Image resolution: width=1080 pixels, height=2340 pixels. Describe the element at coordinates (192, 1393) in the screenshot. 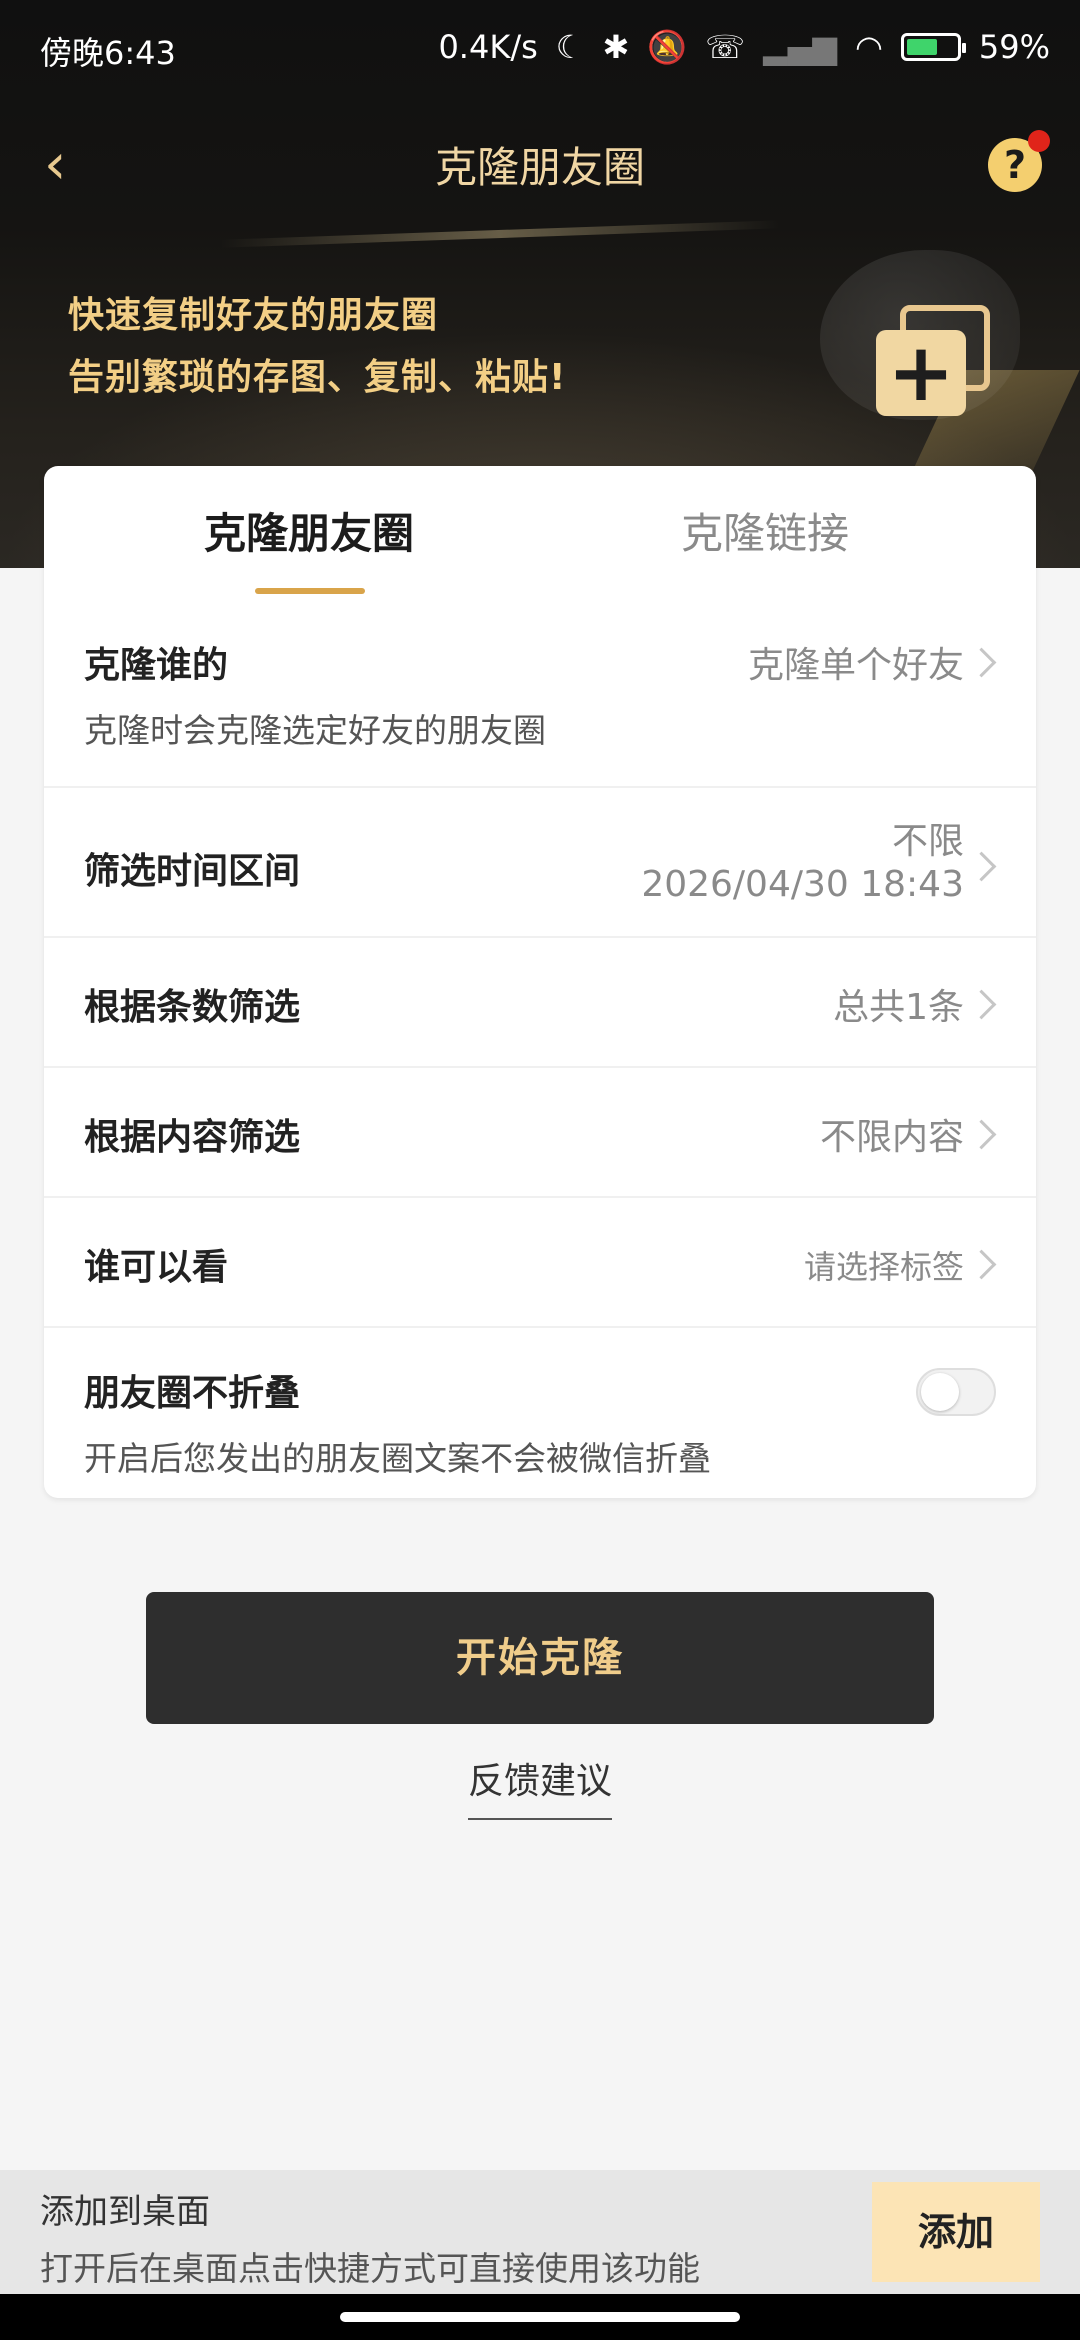

I see `row-label: 朋友圈不折叠` at that location.